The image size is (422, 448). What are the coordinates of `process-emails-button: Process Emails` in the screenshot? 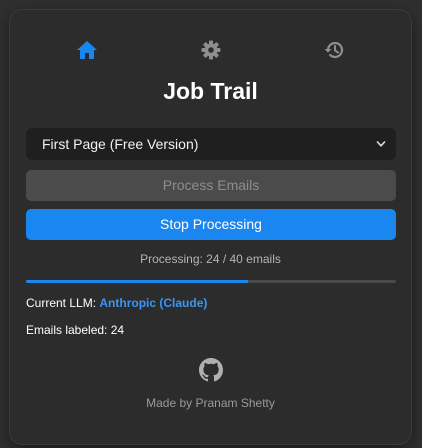 It's located at (211, 185).